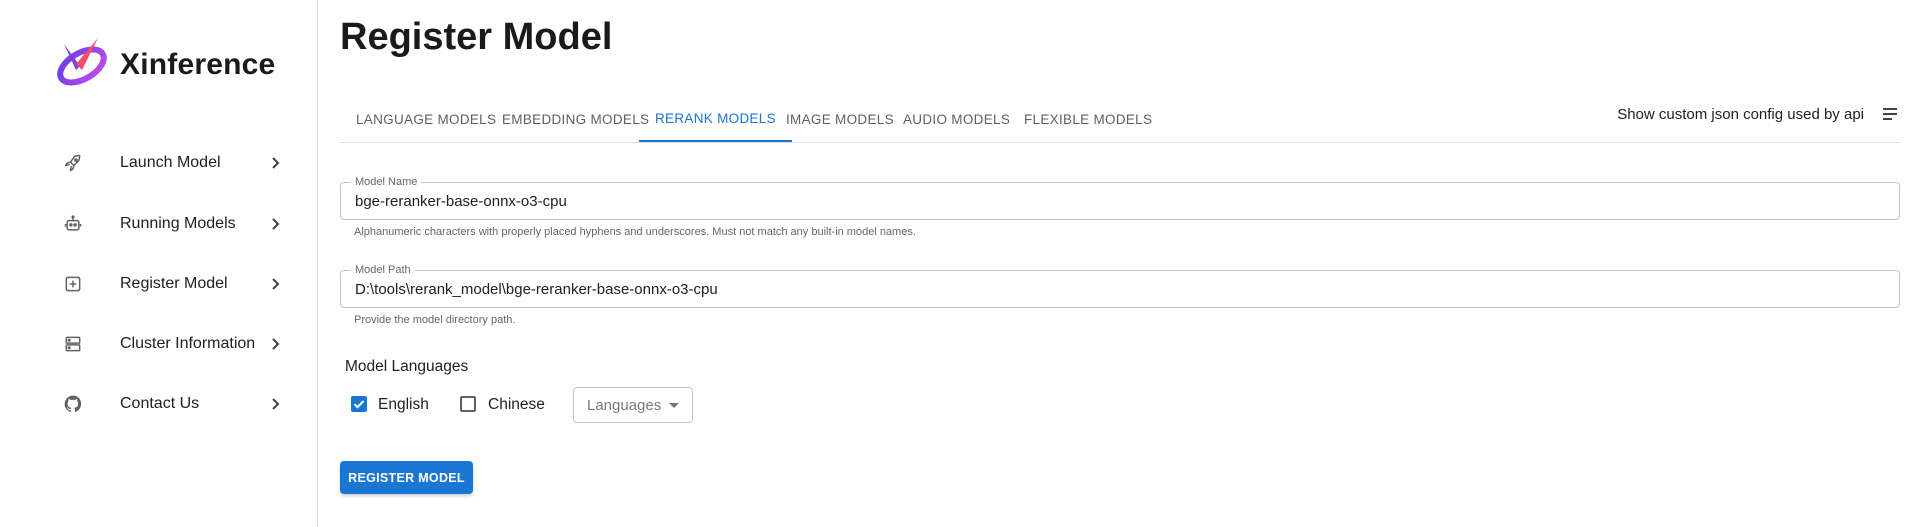 Image resolution: width=1920 pixels, height=527 pixels. What do you see at coordinates (383, 270) in the screenshot?
I see `model-path-label: Model Path` at bounding box center [383, 270].